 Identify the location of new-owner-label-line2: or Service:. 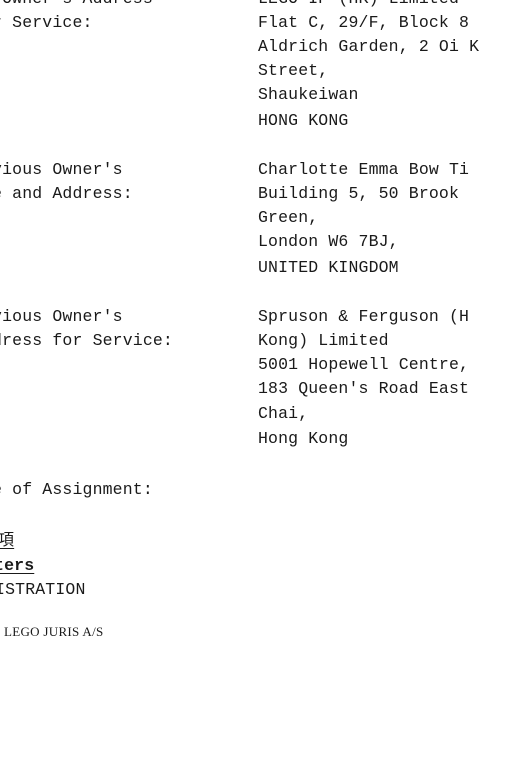
(46, 22).